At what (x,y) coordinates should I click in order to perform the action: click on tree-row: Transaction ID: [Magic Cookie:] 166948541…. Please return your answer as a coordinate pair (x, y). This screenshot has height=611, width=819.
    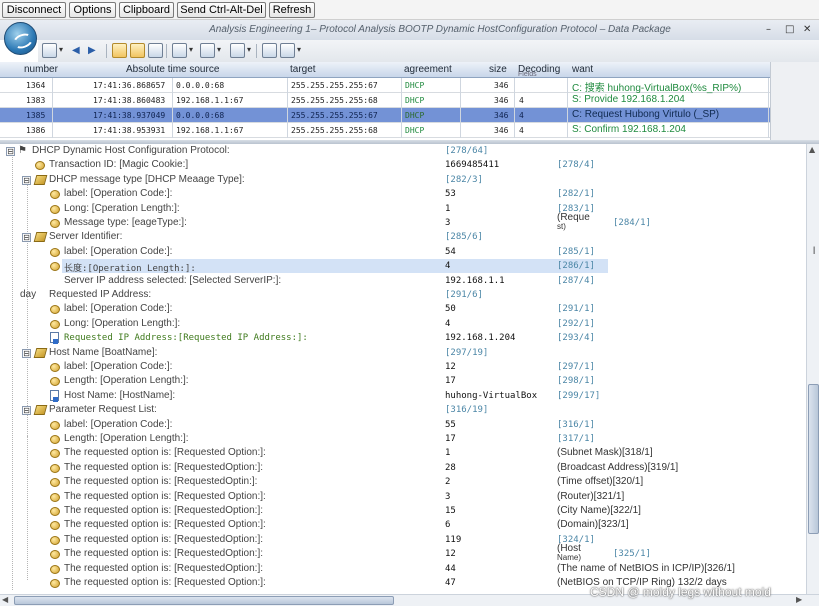
    Looking at the image, I should click on (403, 165).